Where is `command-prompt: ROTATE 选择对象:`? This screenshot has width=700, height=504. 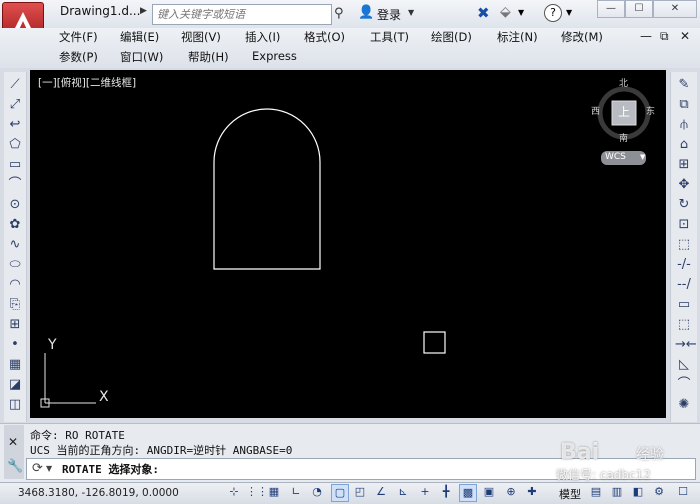
command-prompt: ROTATE 选择对象: is located at coordinates (110, 469).